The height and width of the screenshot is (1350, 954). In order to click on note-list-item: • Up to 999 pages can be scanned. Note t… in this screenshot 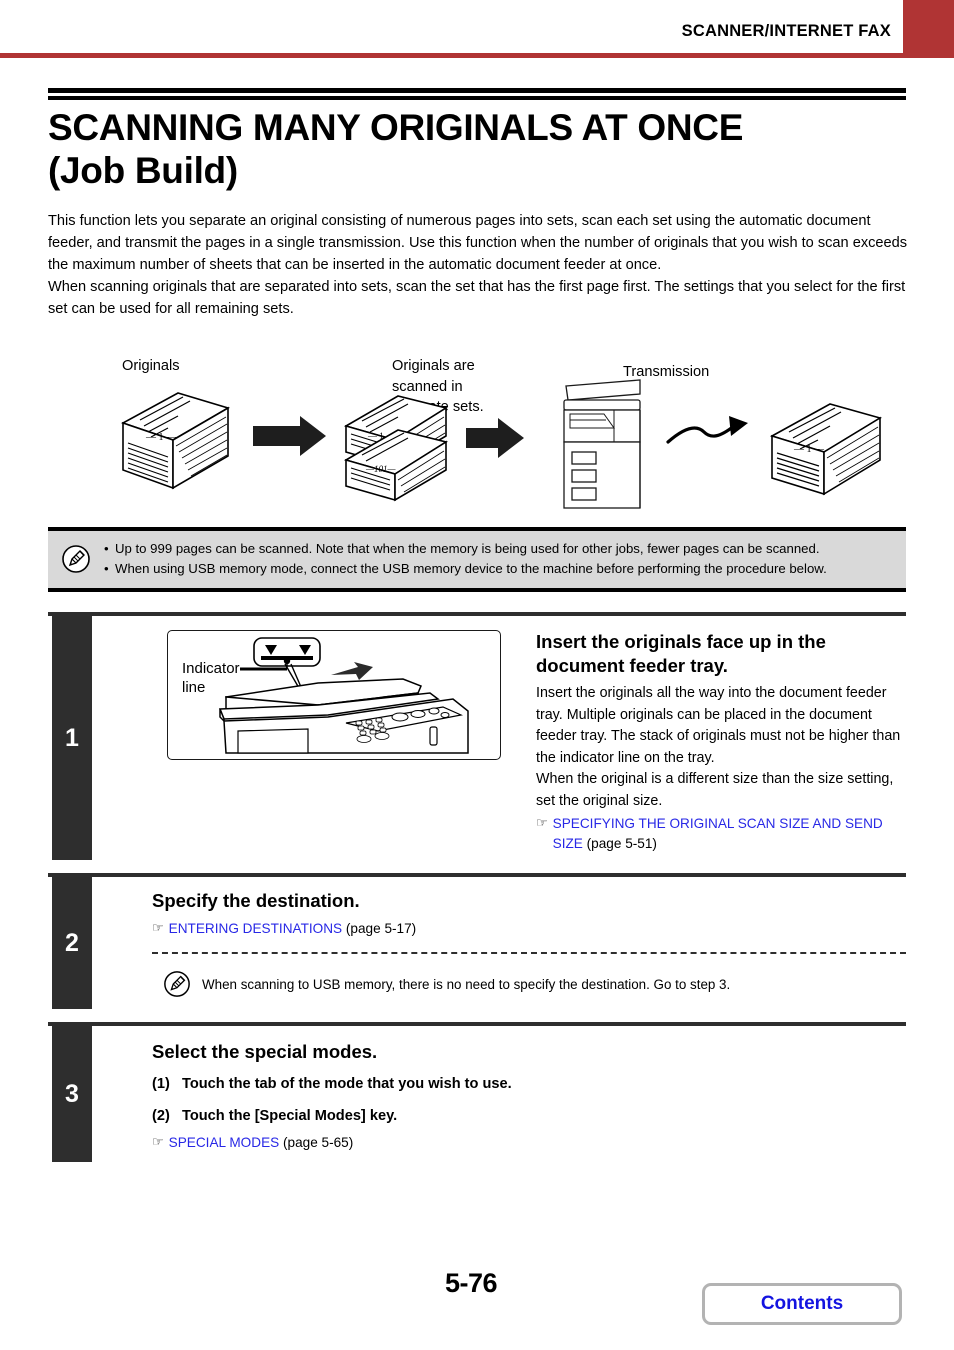, I will do `click(499, 549)`.